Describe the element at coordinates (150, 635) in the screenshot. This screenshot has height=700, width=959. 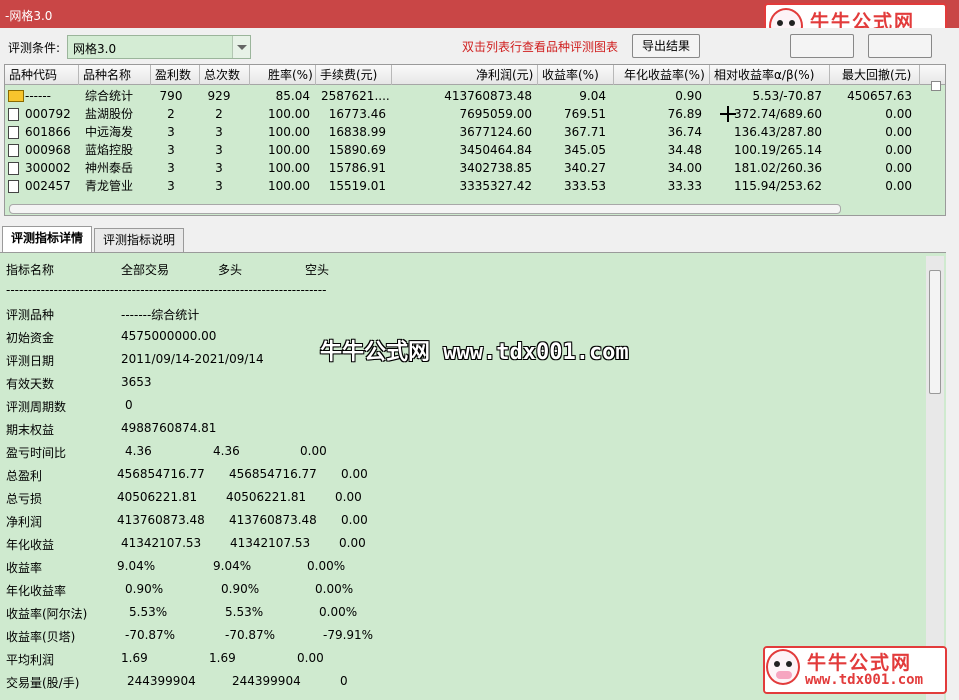
I see `detail-value-all: -70.87%` at that location.